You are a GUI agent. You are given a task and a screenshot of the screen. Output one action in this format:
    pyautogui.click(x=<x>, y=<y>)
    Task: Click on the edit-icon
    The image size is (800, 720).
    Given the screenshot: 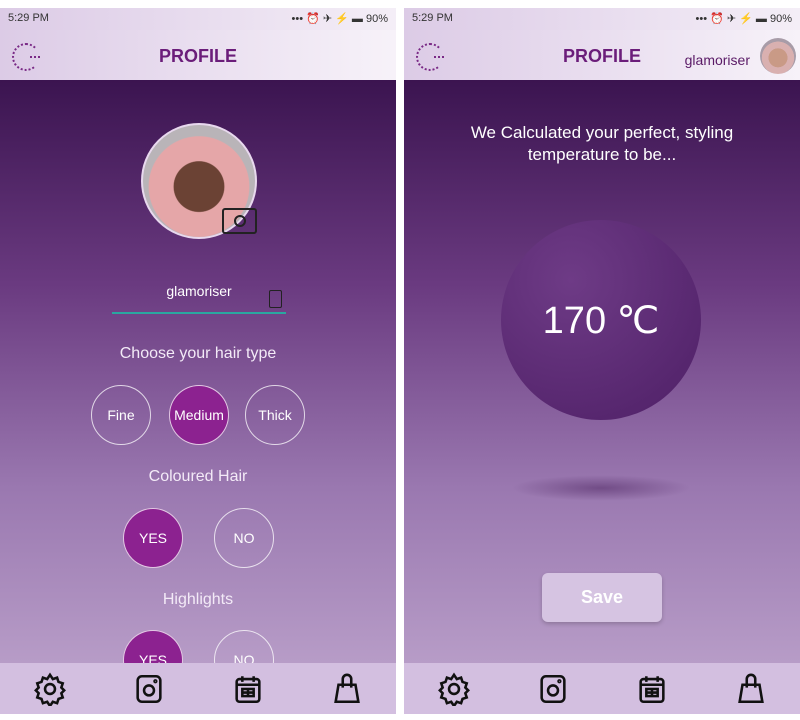 What is the action you would take?
    pyautogui.click(x=275, y=299)
    